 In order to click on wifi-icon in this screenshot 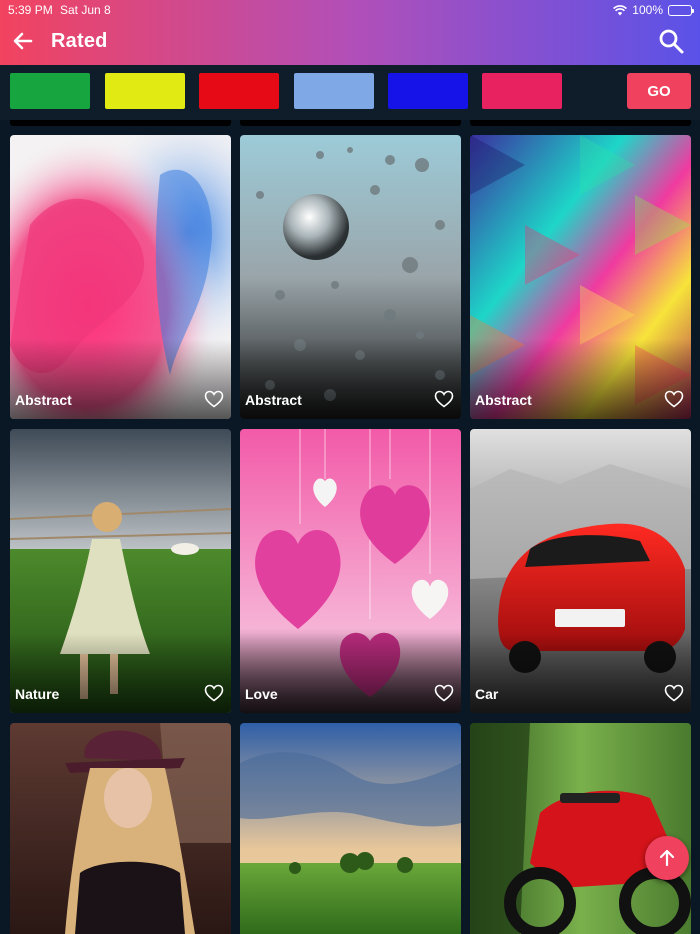, I will do `click(620, 9)`.